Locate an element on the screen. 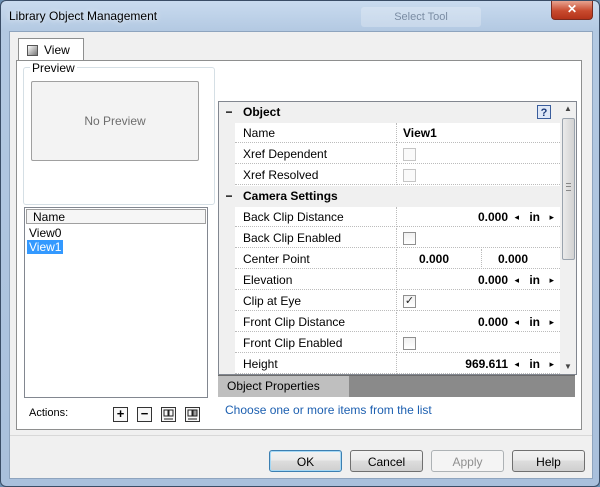 The height and width of the screenshot is (487, 600). window-title: Library Object Management is located at coordinates (83, 16).